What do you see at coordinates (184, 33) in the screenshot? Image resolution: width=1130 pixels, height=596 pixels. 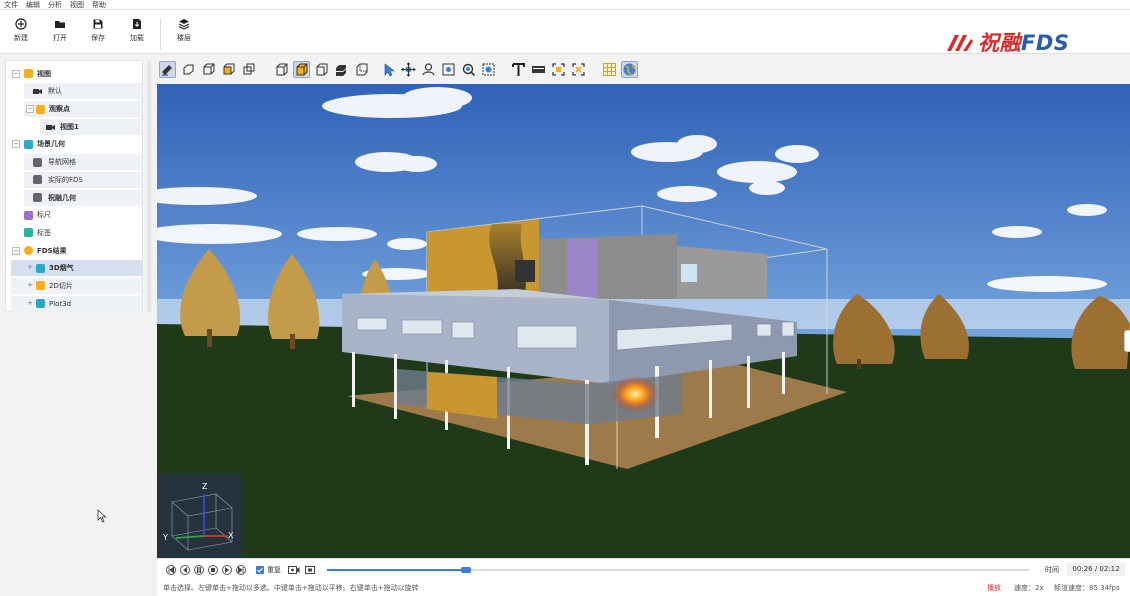 I see `layers-button: 楼层` at bounding box center [184, 33].